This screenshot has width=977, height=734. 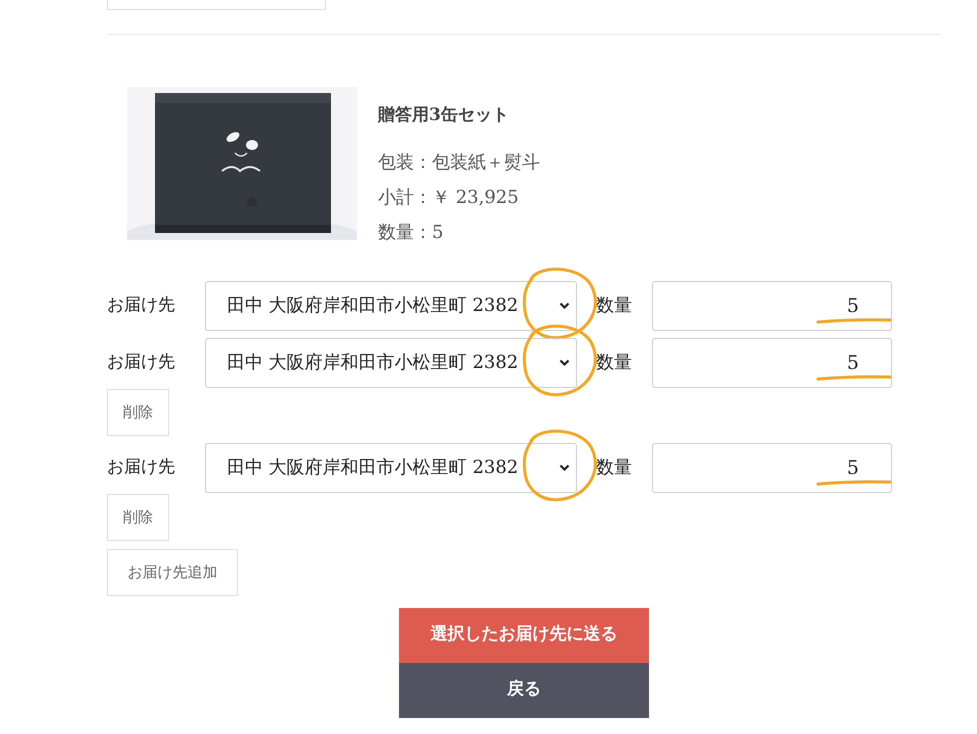 I want to click on send-button: 選択したお届け先に送る, so click(x=524, y=635).